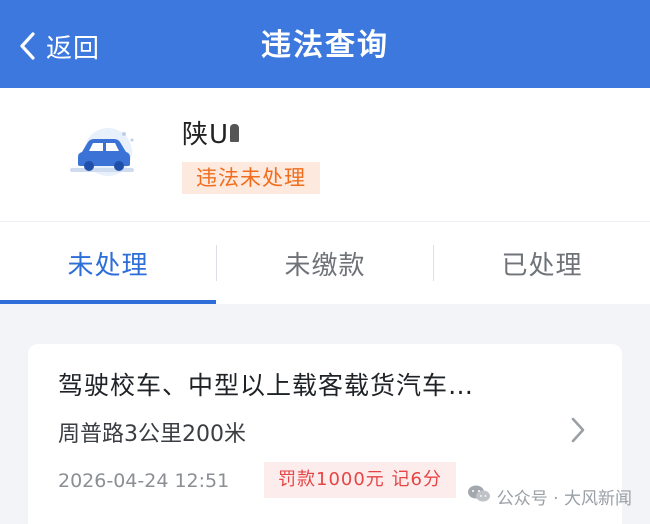  What do you see at coordinates (144, 481) in the screenshot?
I see `violation-time: 2026-04-24 12:51` at bounding box center [144, 481].